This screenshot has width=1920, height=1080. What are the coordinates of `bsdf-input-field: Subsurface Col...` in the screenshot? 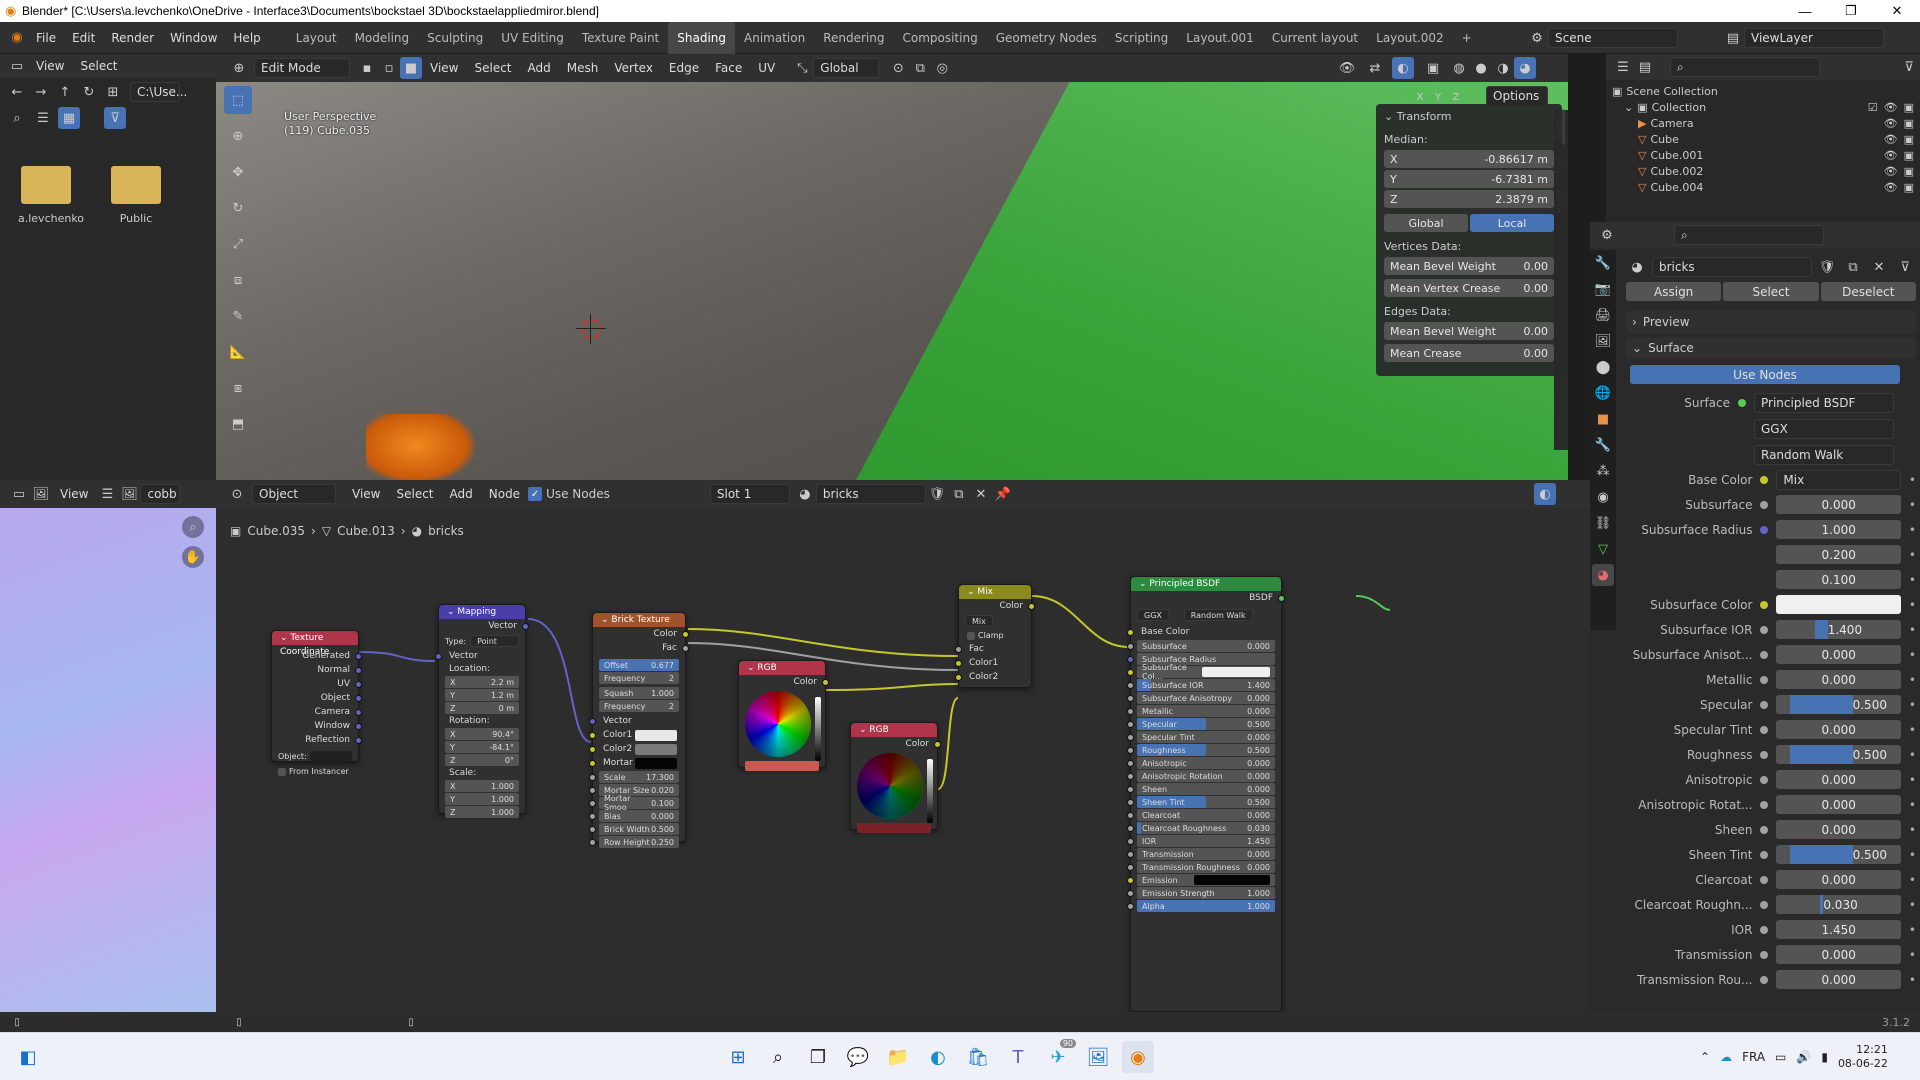 It's located at (1201, 672).